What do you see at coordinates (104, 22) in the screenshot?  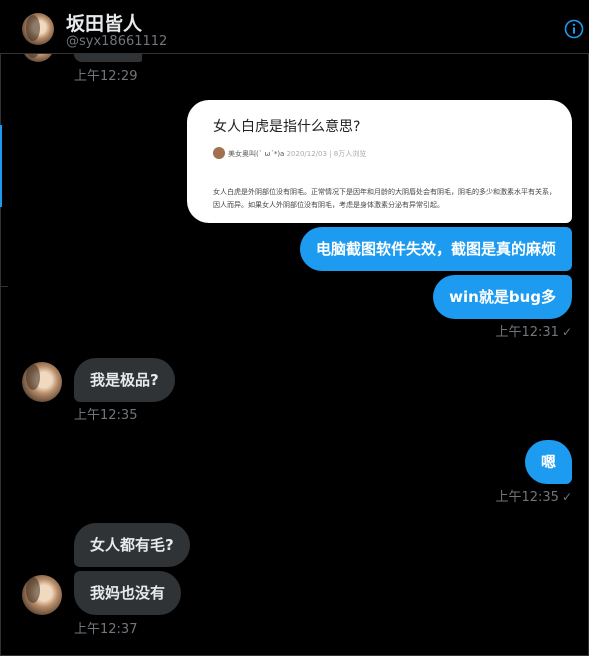 I see `contact-name: 坂田皆人` at bounding box center [104, 22].